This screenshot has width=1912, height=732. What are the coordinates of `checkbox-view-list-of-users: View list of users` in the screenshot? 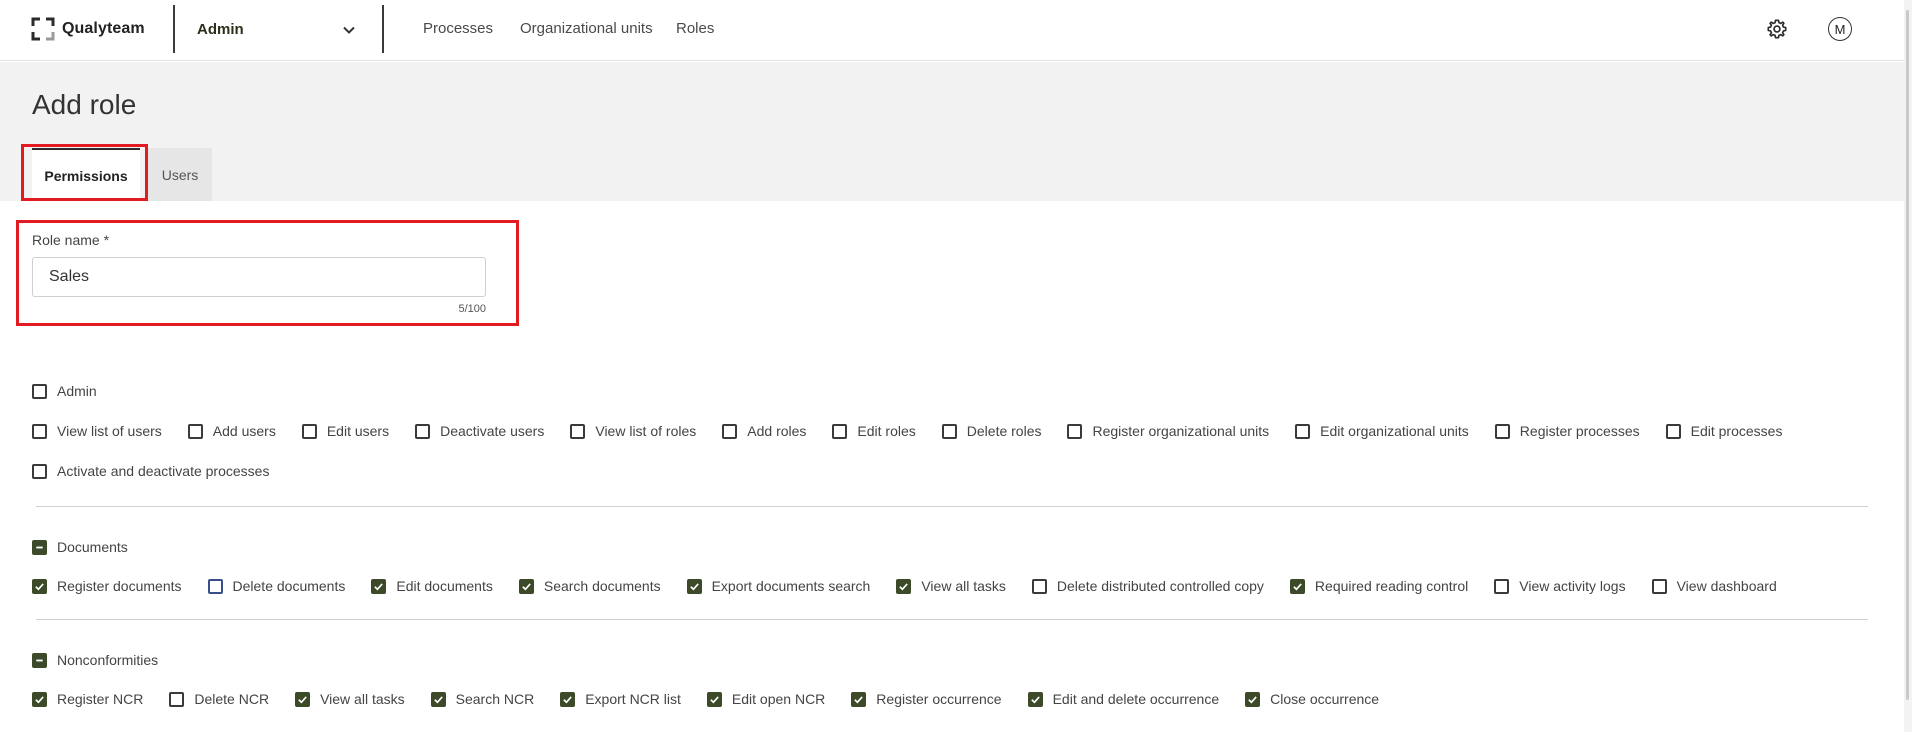 It's located at (97, 431).